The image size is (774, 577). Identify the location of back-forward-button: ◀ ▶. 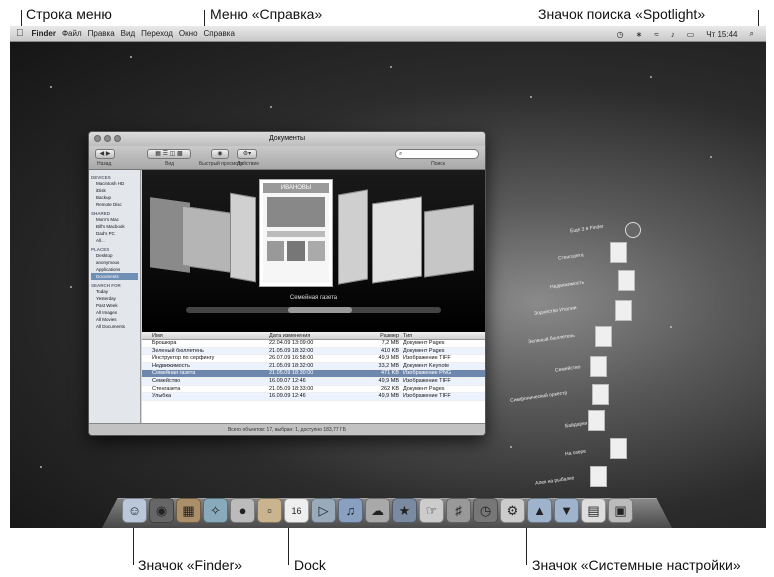
(105, 154).